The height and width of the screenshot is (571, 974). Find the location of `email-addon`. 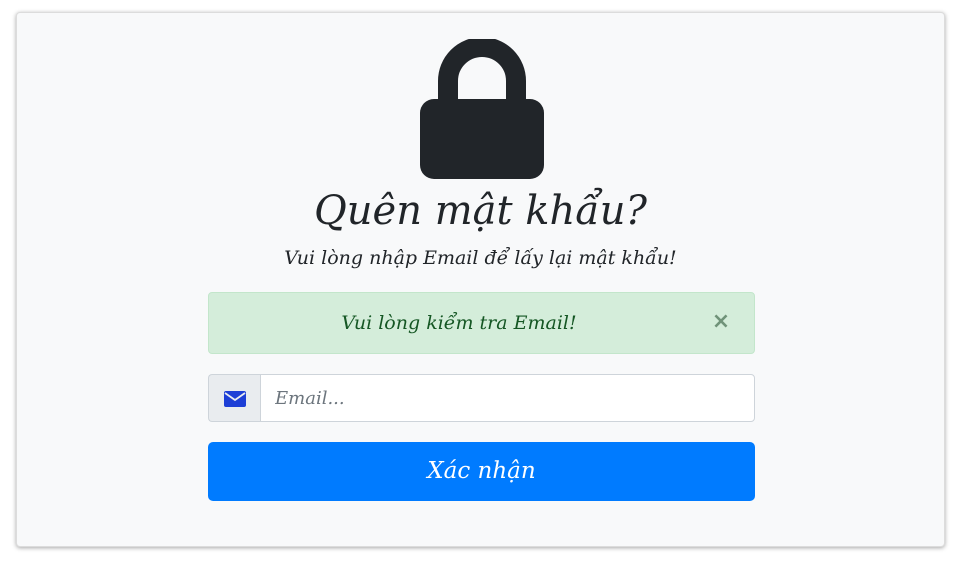

email-addon is located at coordinates (234, 398).